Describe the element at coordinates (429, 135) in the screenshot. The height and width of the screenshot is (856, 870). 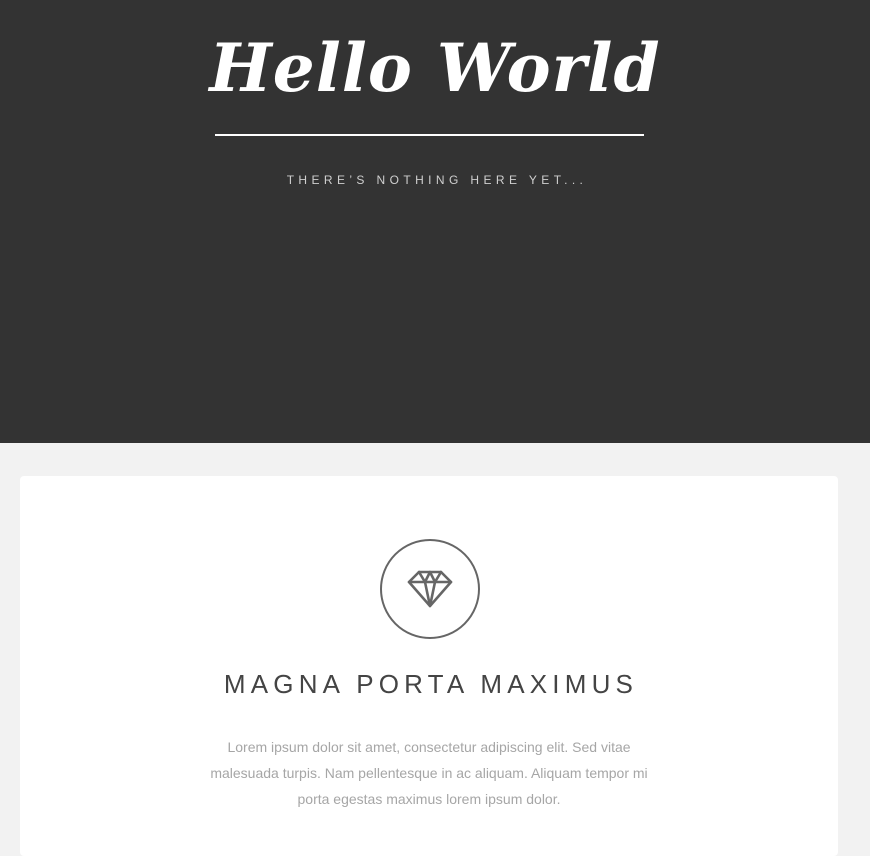
I see `title-divider` at that location.